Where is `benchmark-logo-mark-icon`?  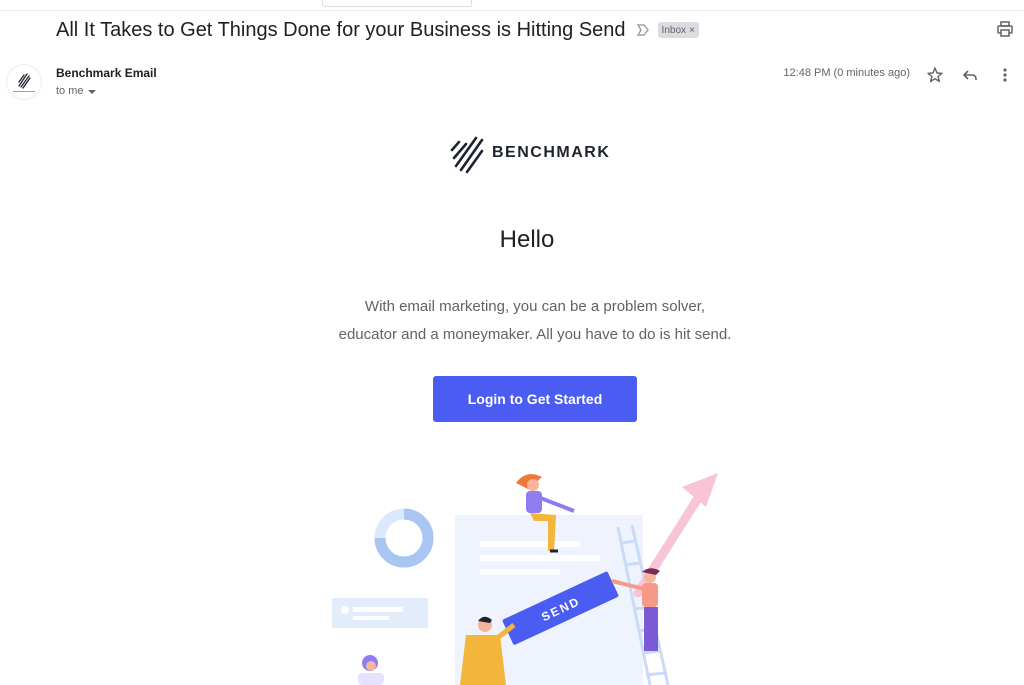
benchmark-logo-mark-icon is located at coordinates (467, 155).